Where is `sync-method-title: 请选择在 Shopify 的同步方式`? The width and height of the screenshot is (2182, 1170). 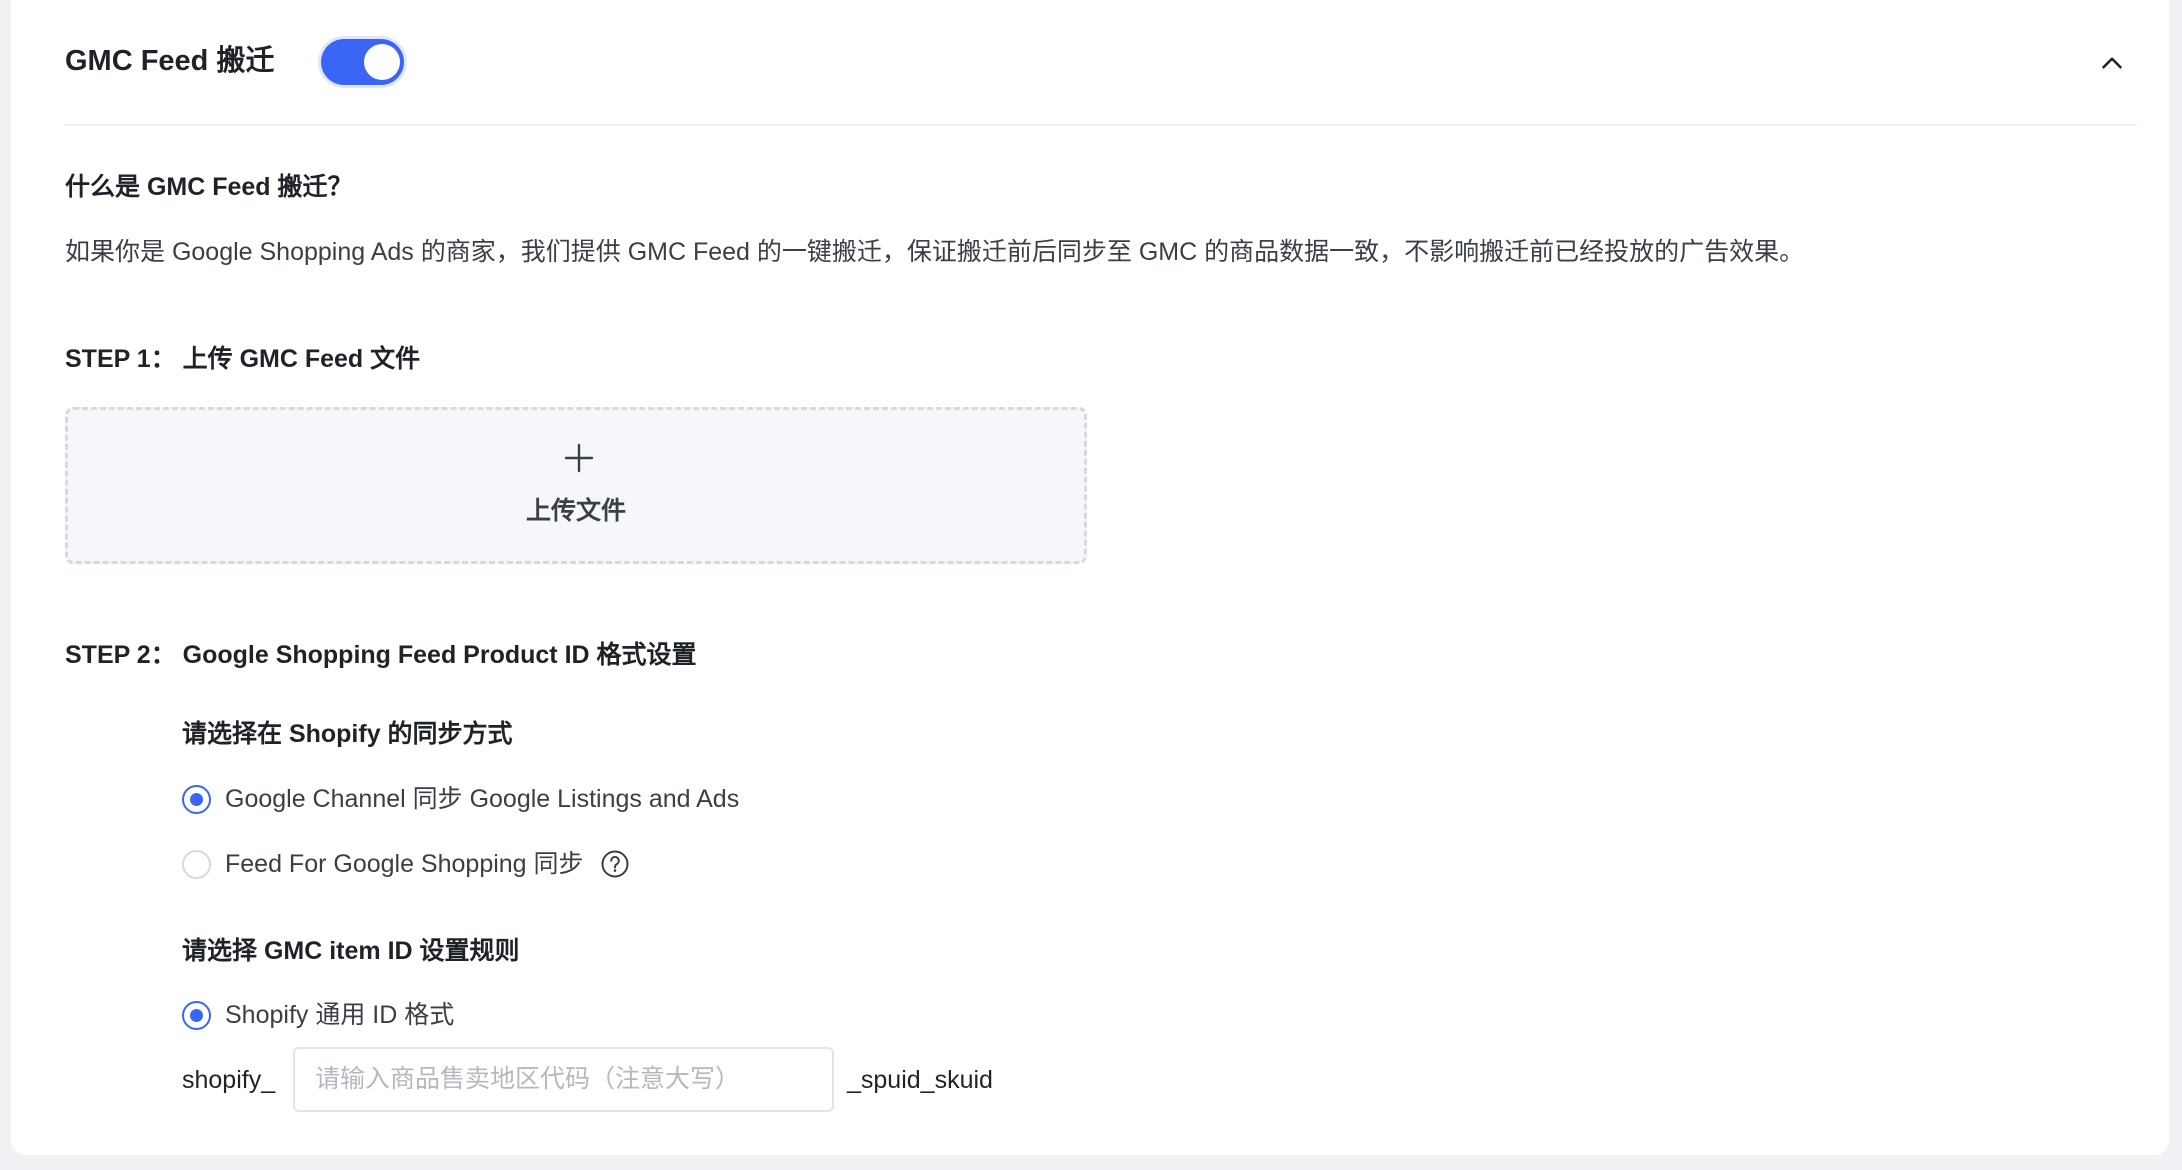 sync-method-title: 请选择在 Shopify 的同步方式 is located at coordinates (347, 734).